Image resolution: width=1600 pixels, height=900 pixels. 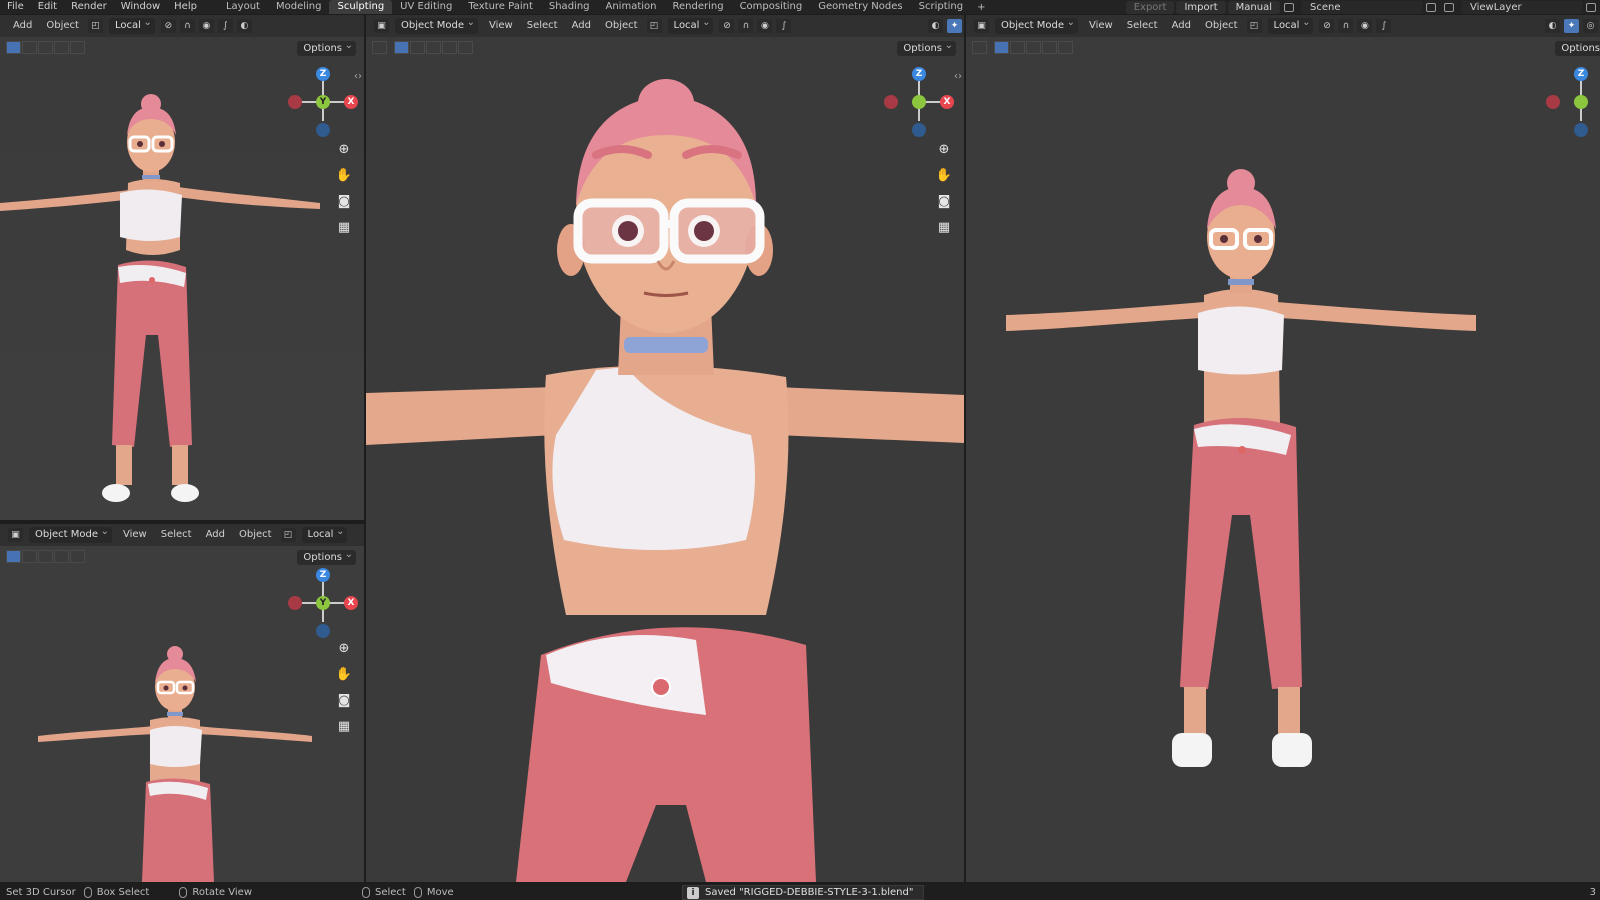 What do you see at coordinates (979, 47) in the screenshot?
I see `tool-play-icon` at bounding box center [979, 47].